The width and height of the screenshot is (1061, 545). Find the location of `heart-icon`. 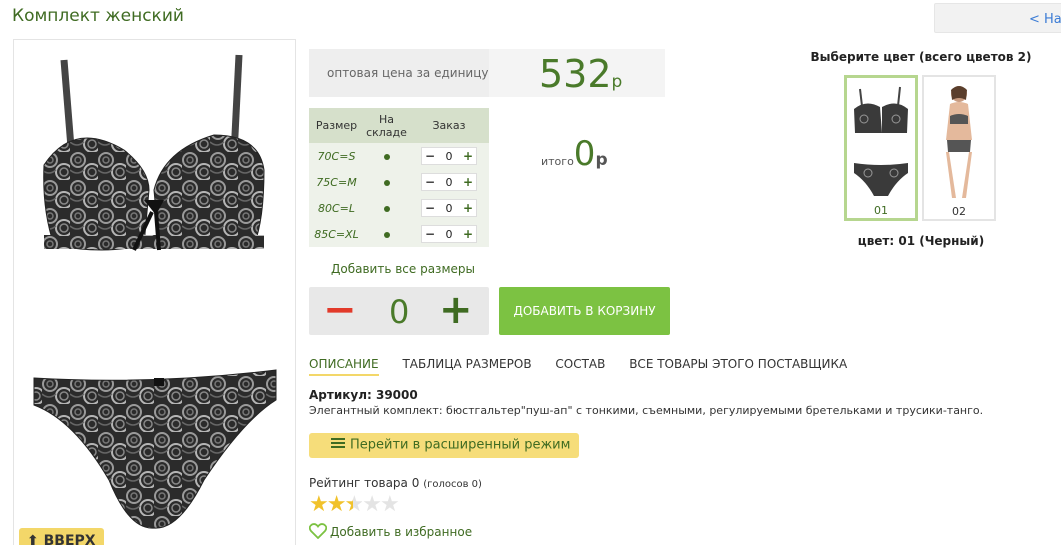

heart-icon is located at coordinates (318, 532).